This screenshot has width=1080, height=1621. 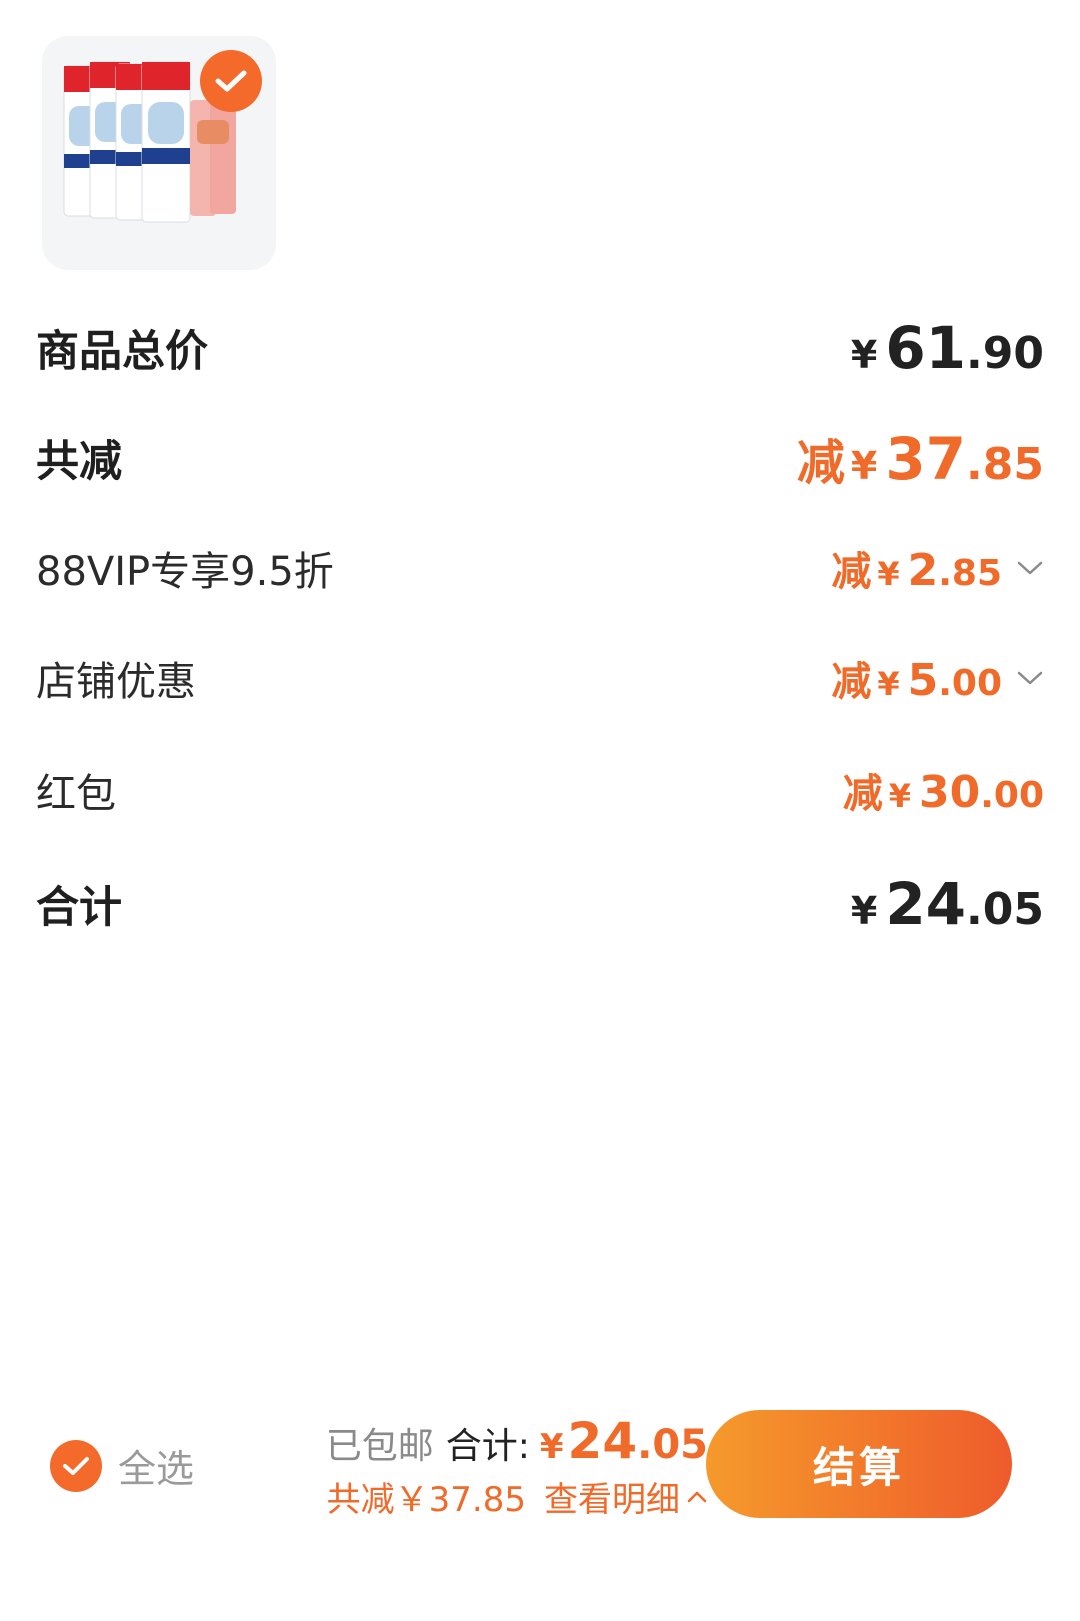 I want to click on store-discount-amount: 减 ¥ 5 .00, so click(x=937, y=678).